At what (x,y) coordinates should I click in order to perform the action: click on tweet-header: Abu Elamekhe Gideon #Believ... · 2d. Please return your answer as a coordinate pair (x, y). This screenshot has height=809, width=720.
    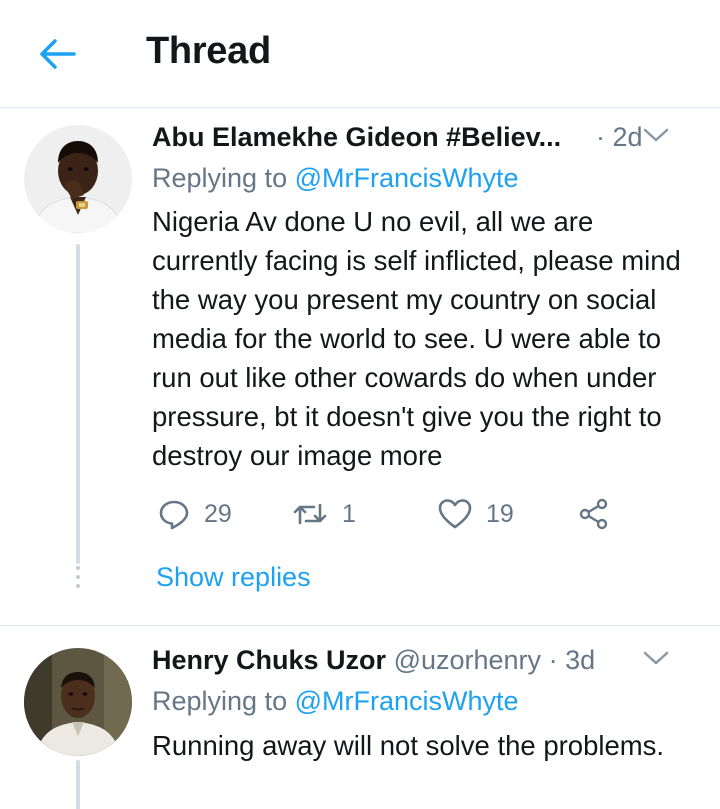
    Looking at the image, I should click on (424, 137).